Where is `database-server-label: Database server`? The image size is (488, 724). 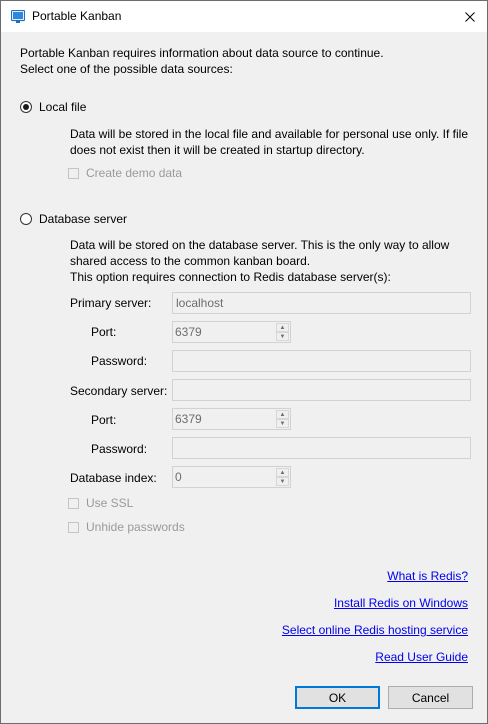 database-server-label: Database server is located at coordinates (83, 219).